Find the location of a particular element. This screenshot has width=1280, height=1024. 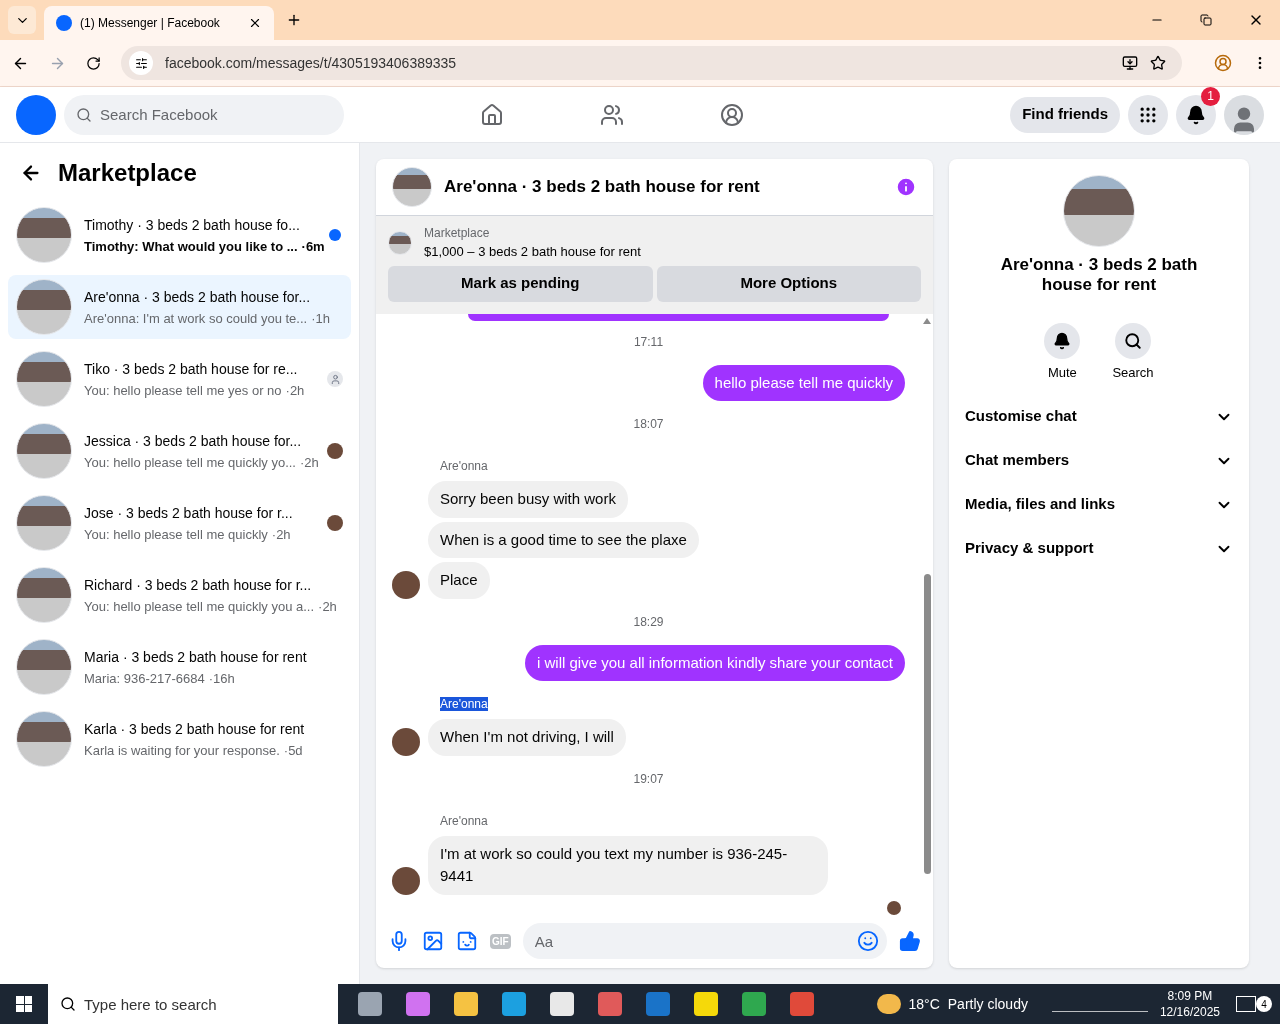

find-friends-button: Find friends is located at coordinates (1065, 114).